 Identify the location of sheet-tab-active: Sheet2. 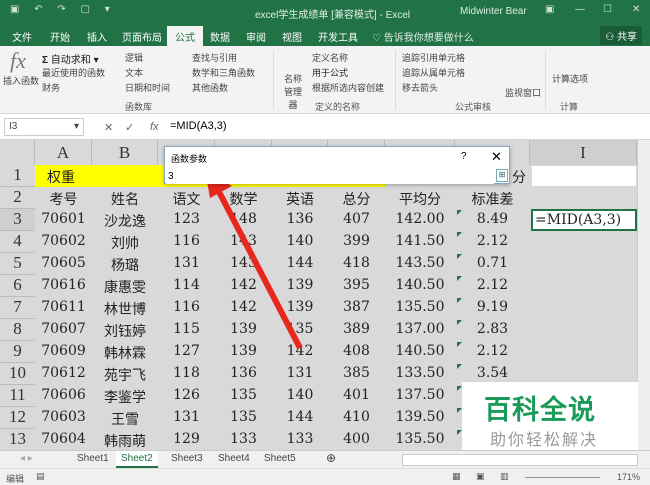
(137, 459).